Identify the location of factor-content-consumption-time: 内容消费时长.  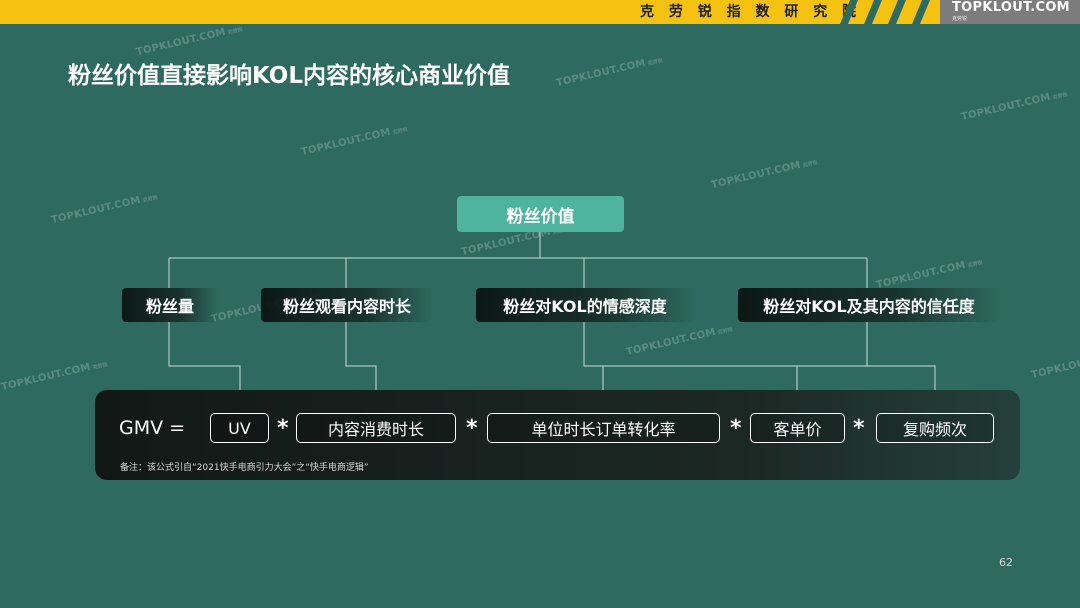
(376, 428).